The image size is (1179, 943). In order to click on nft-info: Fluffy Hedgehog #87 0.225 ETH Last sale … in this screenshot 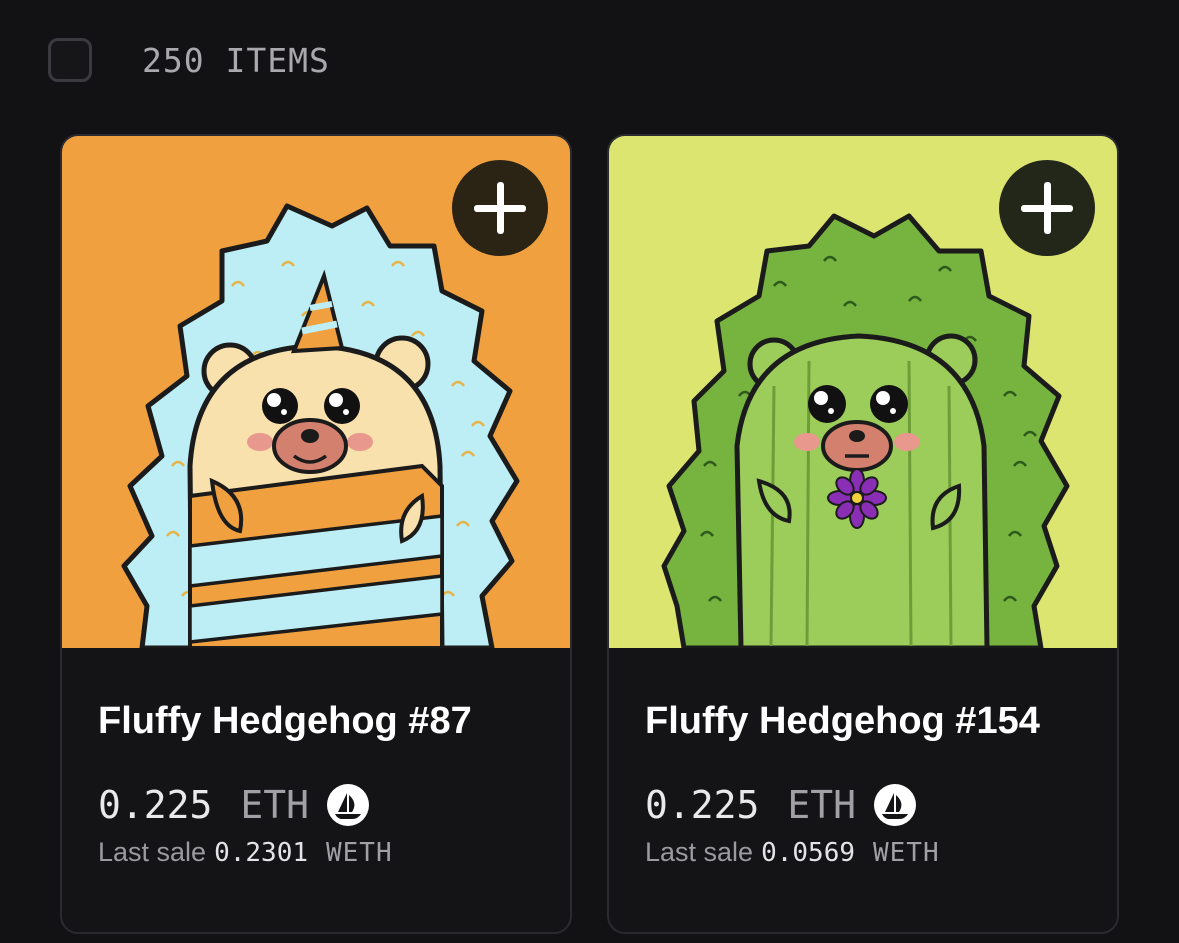, I will do `click(324, 758)`.